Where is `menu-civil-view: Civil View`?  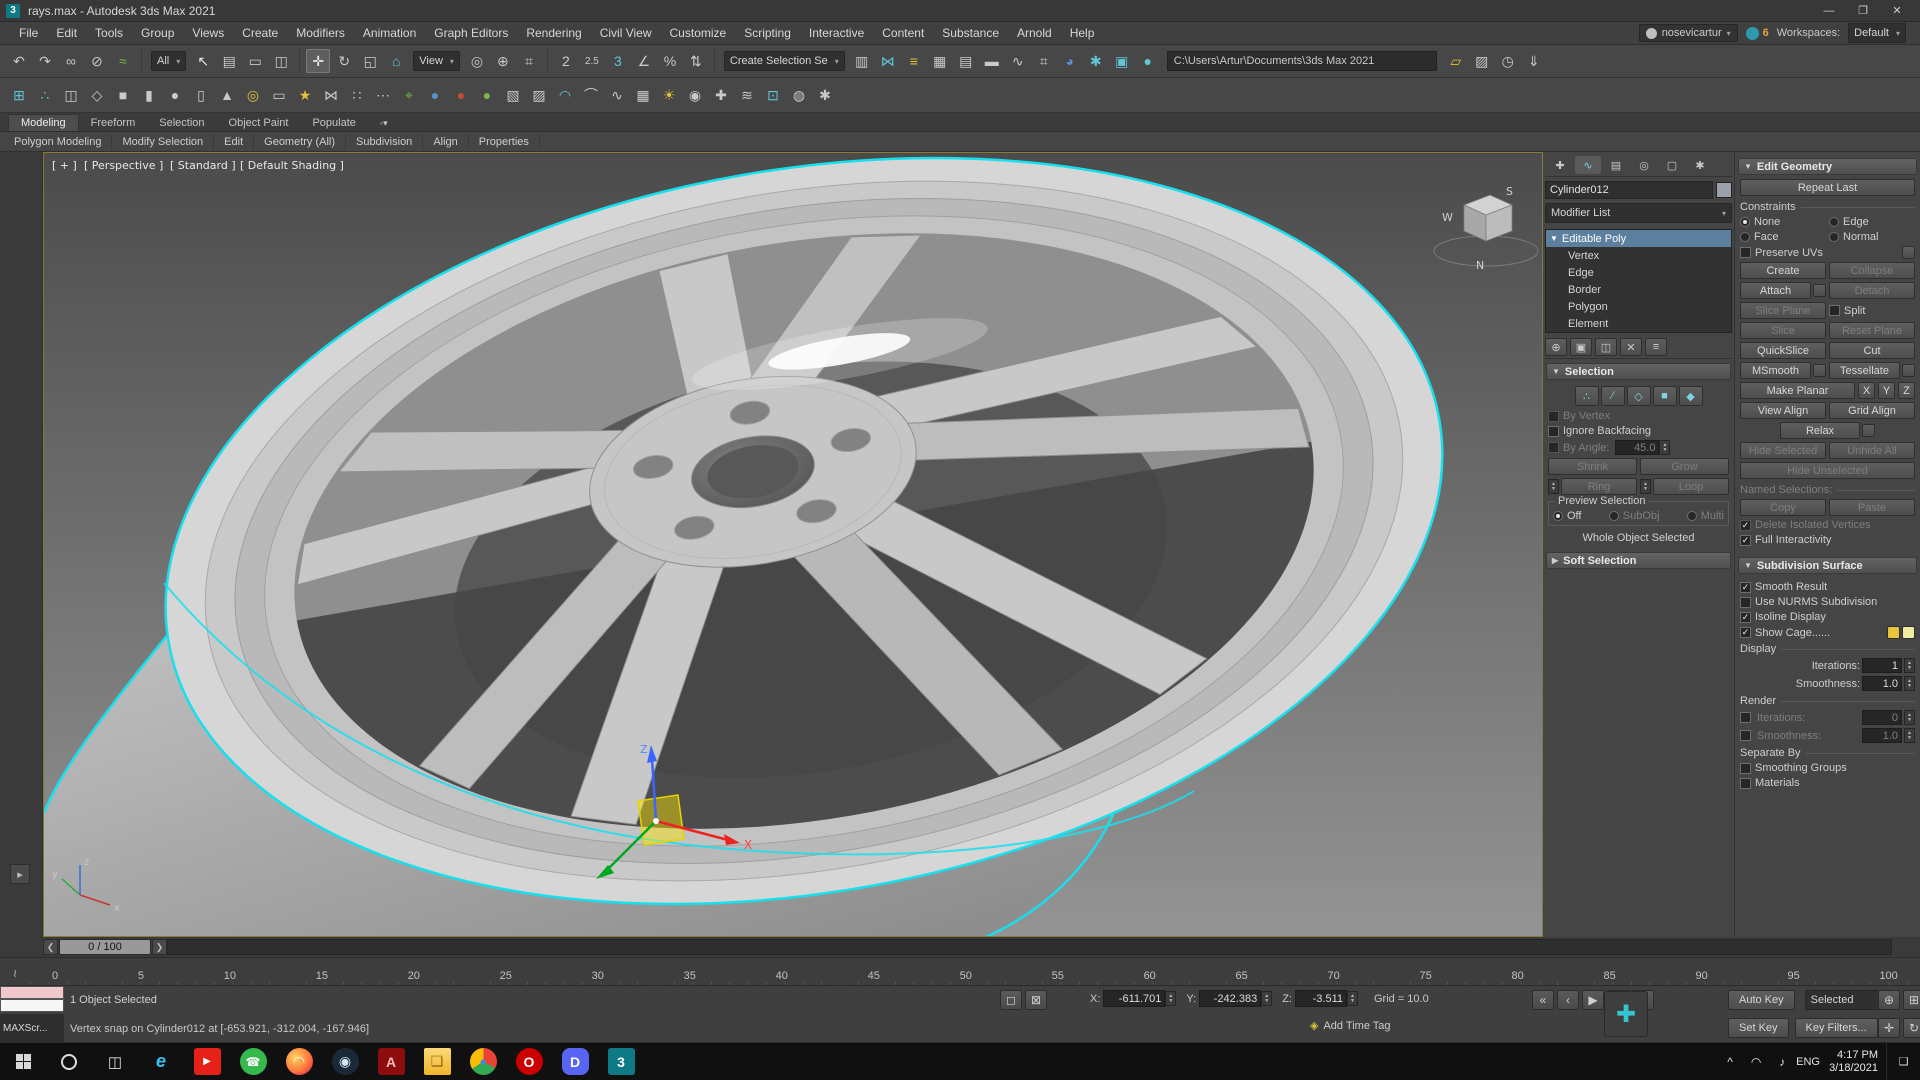
menu-civil-view: Civil View is located at coordinates (626, 33).